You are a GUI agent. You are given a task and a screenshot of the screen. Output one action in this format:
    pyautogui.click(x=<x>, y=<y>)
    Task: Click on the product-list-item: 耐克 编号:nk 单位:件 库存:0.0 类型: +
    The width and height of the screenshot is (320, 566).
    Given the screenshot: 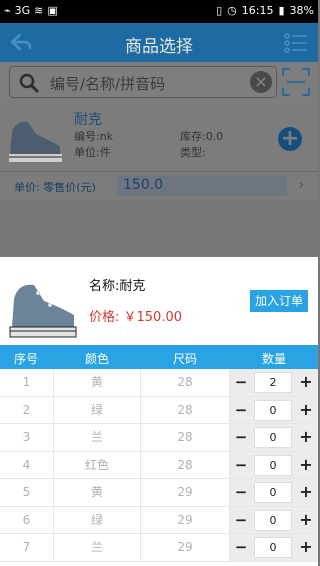 What is the action you would take?
    pyautogui.click(x=159, y=138)
    